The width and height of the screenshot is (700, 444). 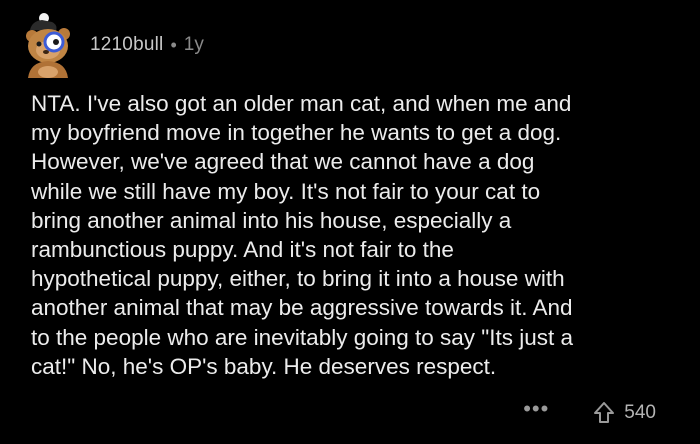 I want to click on comment-header: 1210bull • 1y, so click(x=113, y=45).